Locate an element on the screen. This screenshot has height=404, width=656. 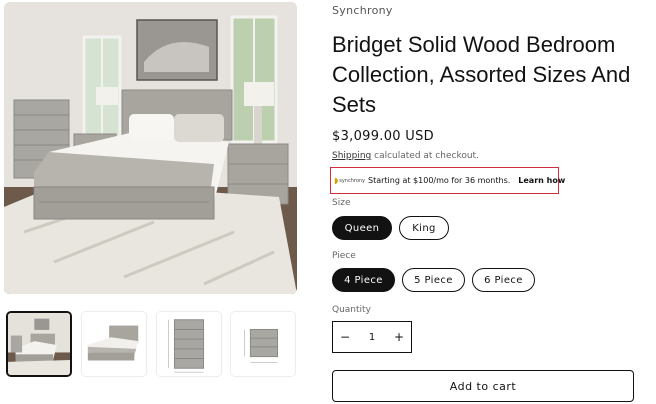
synchrony-logo: ◗ synchrony is located at coordinates (349, 180).